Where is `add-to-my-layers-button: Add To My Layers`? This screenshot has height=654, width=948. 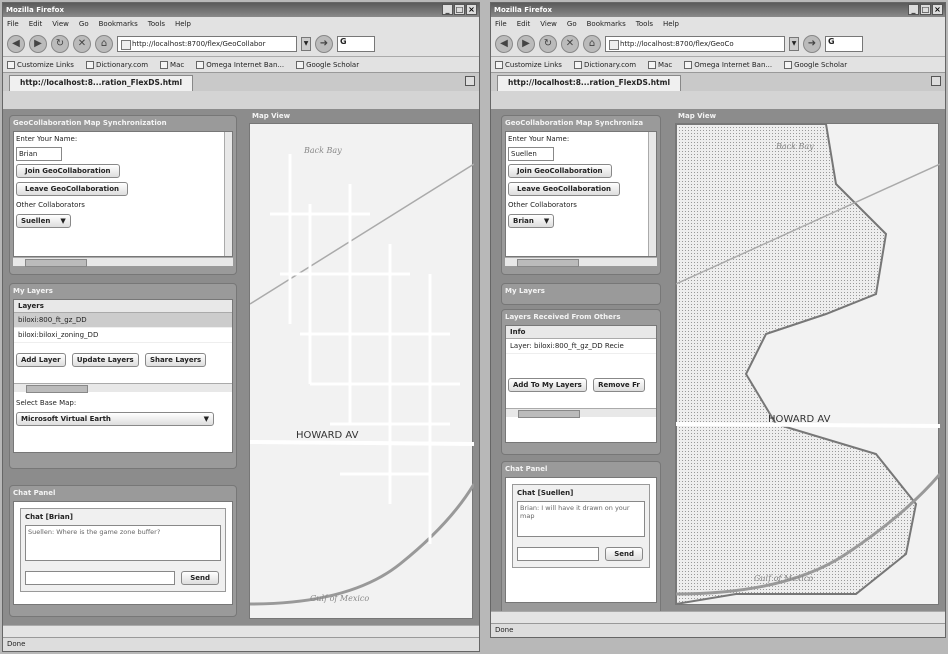 add-to-my-layers-button: Add To My Layers is located at coordinates (547, 385).